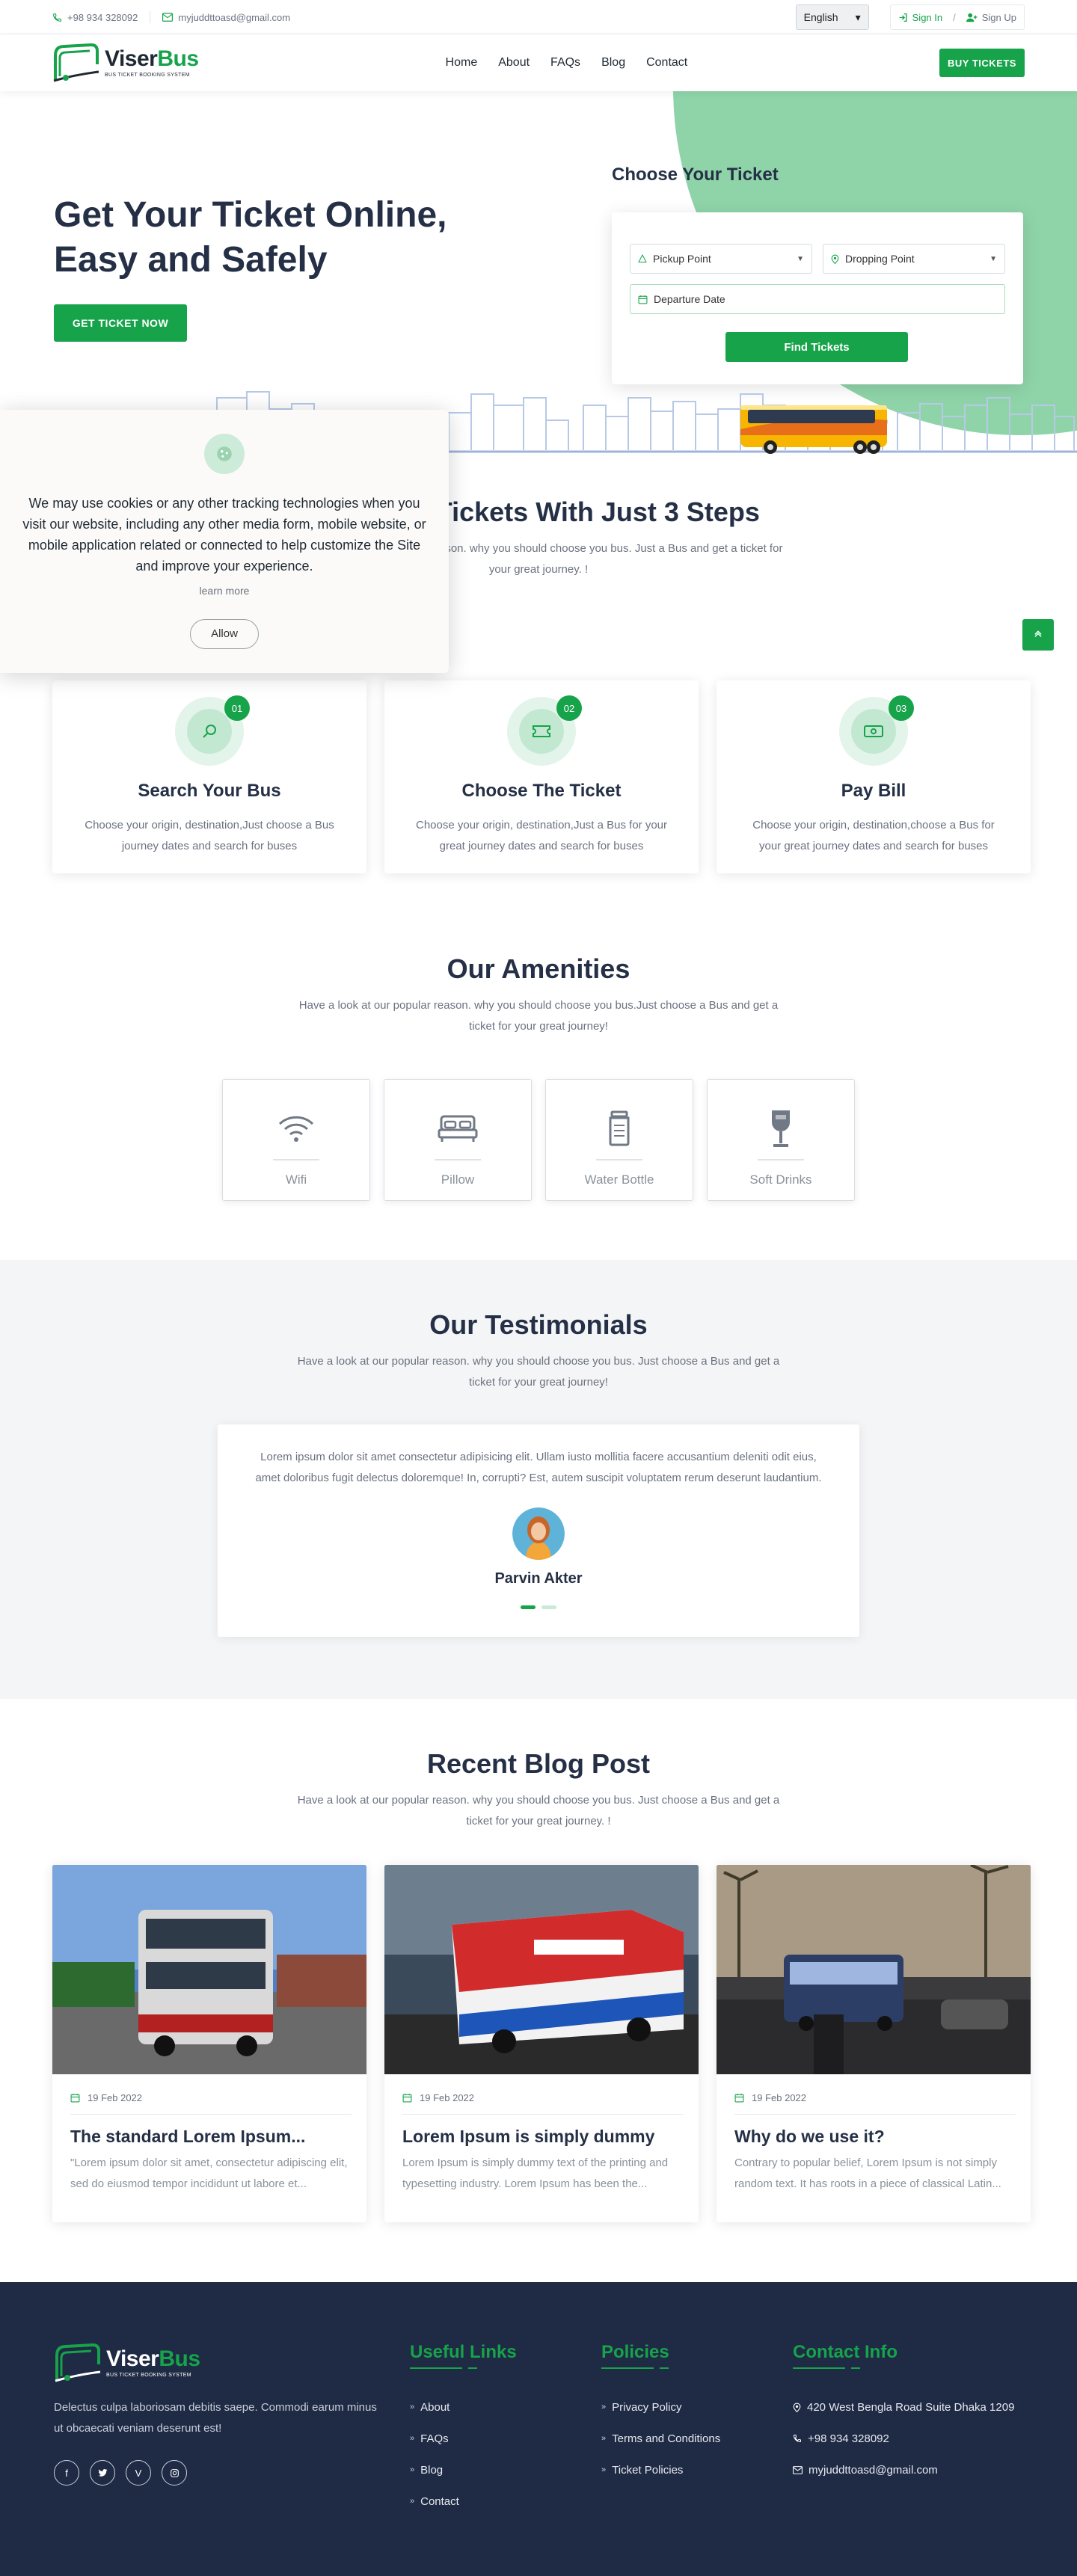  I want to click on bottle-icon, so click(619, 1128).